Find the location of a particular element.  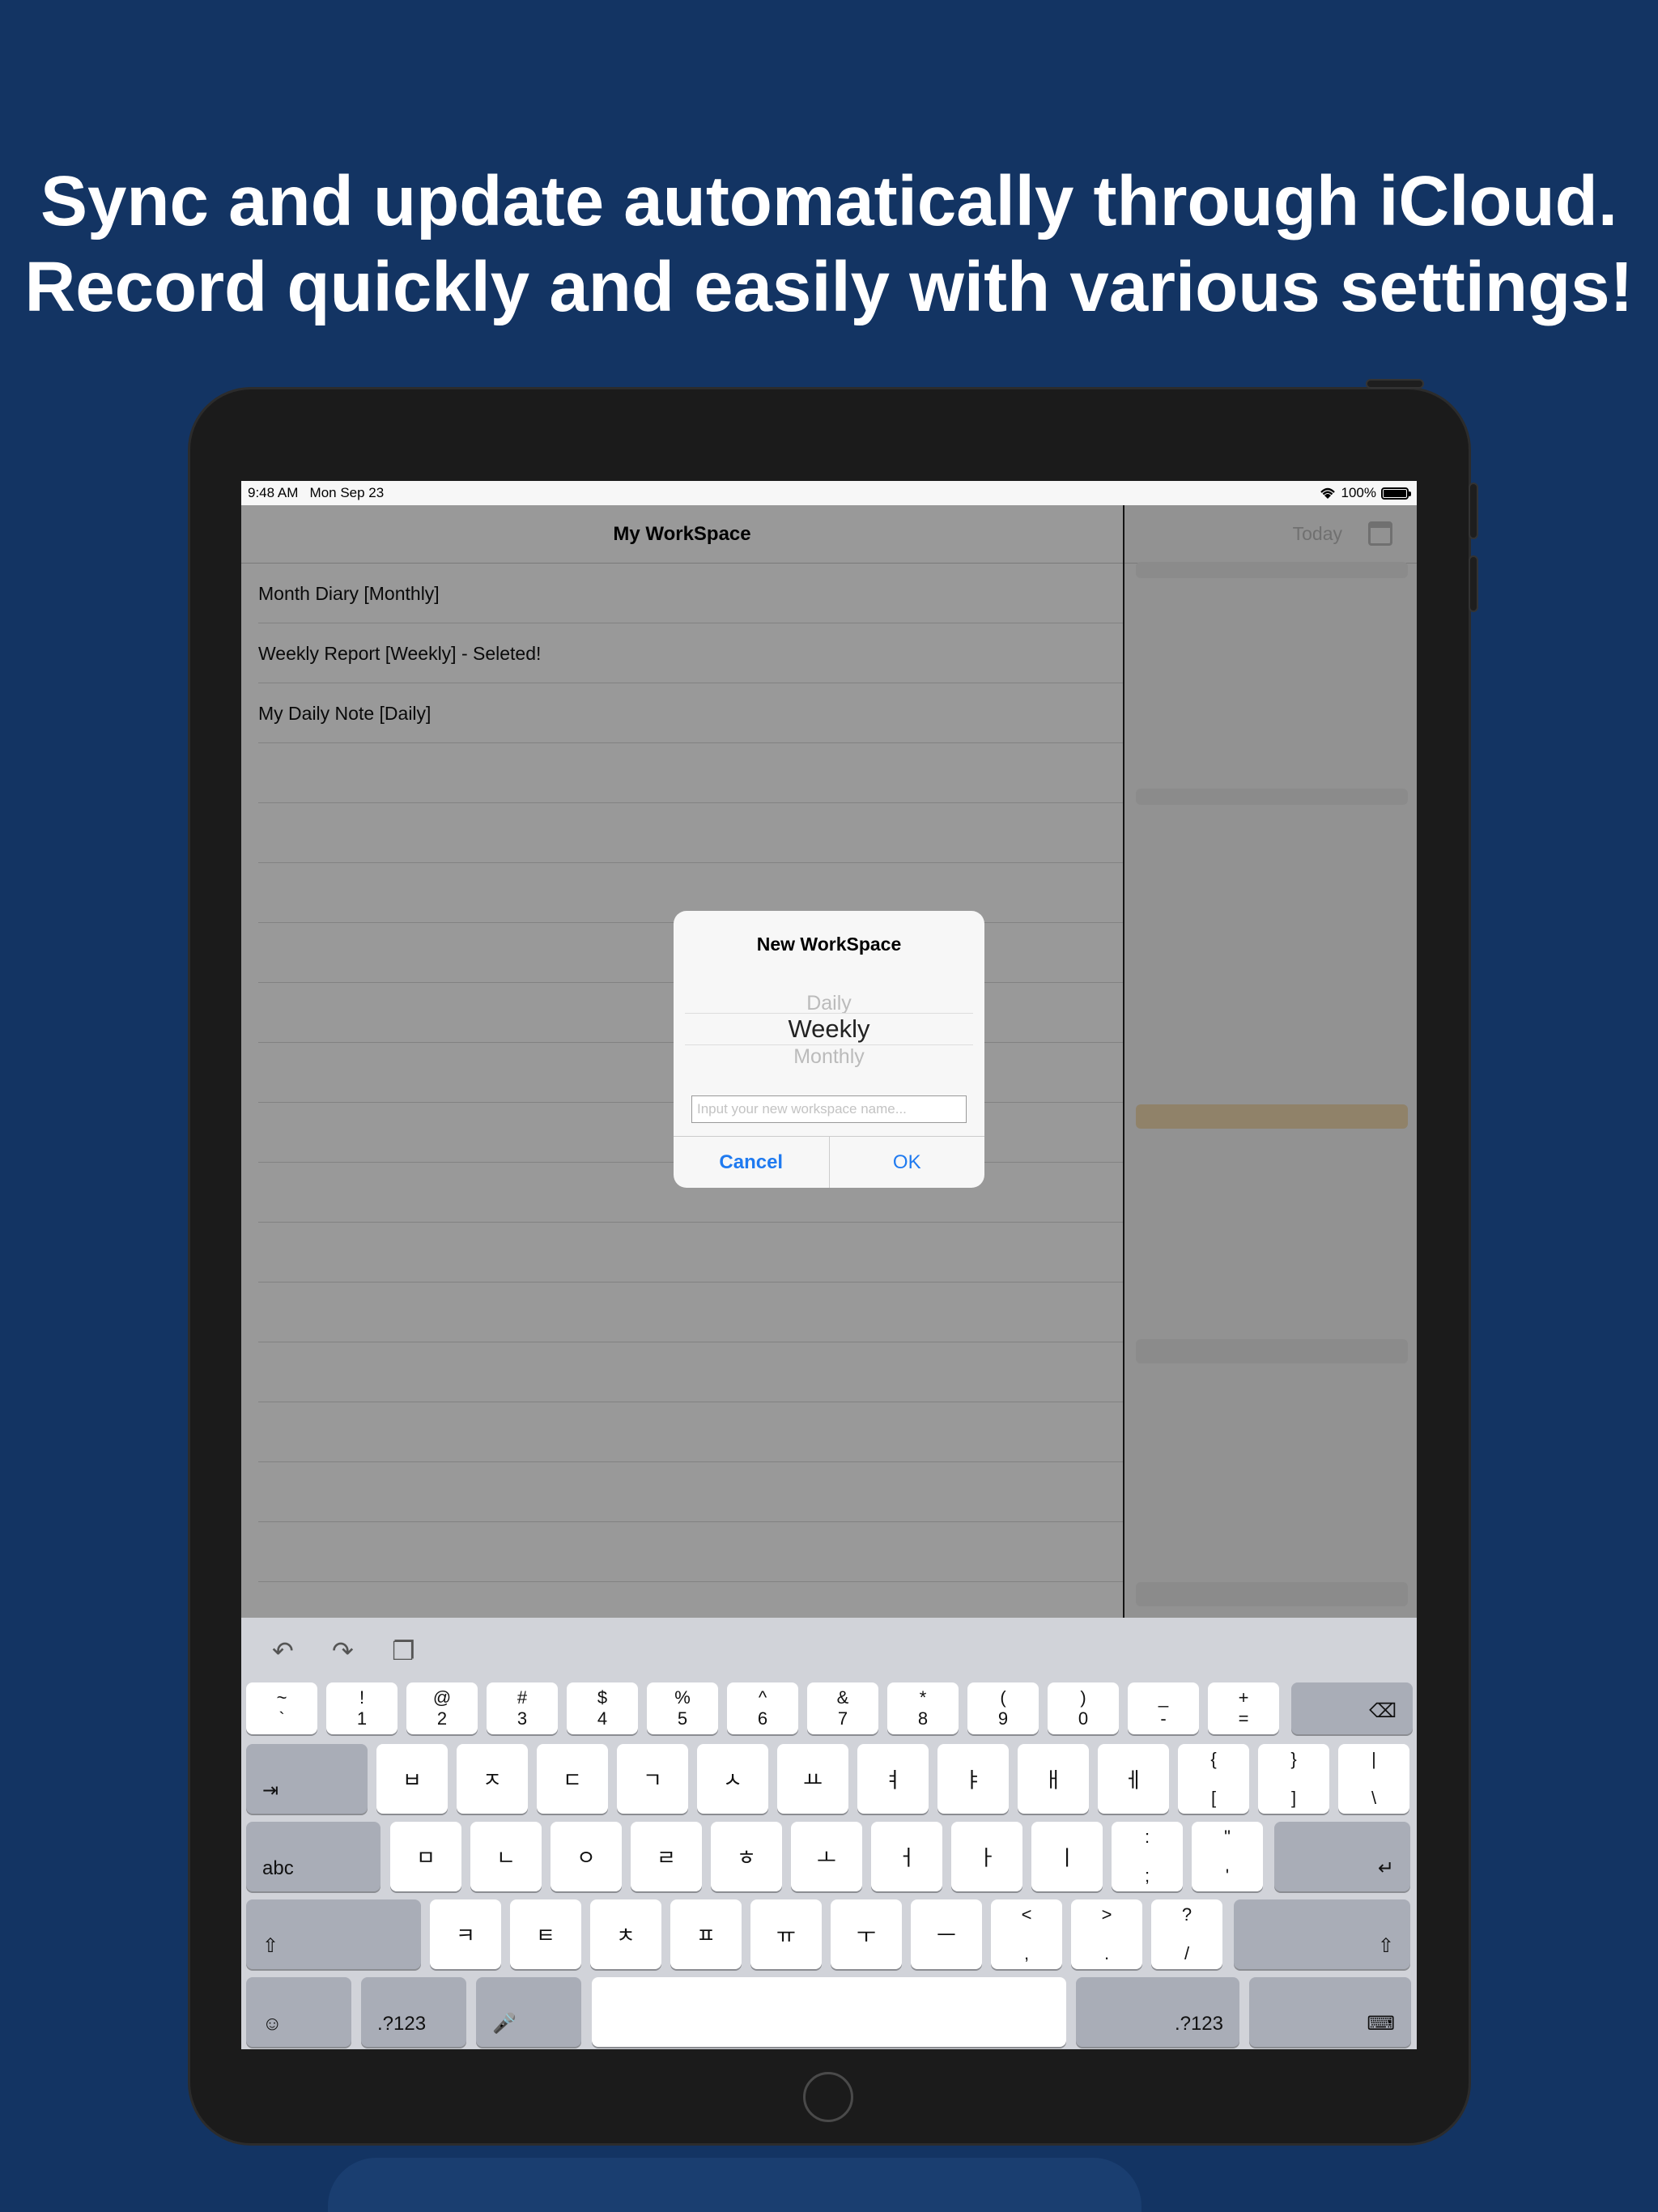

workspace-row: Weekly Report [Weekly] - Seleted! is located at coordinates (690, 653).